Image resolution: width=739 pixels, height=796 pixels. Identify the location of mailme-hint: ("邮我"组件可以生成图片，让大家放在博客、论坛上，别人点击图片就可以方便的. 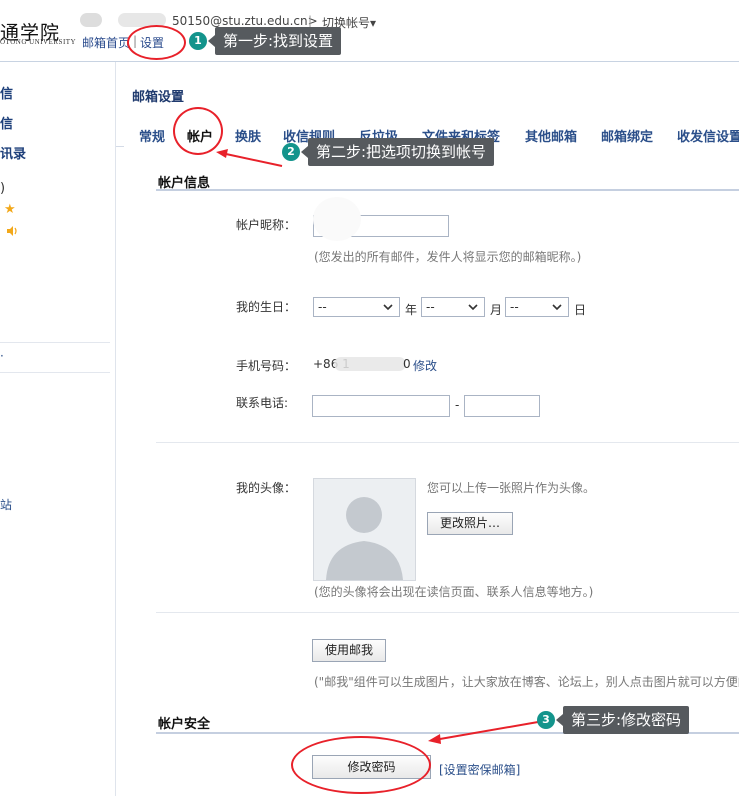
(526, 682).